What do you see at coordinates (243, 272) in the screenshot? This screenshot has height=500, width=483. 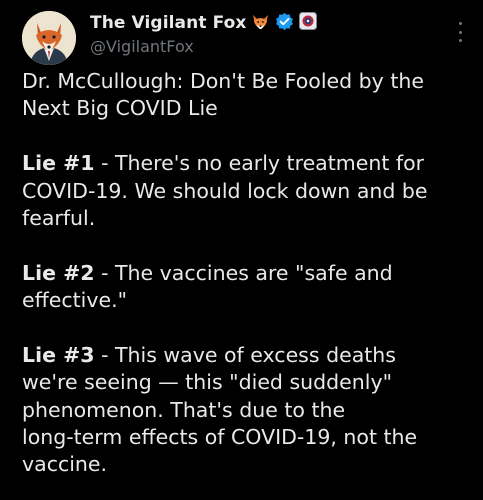 I see `lie-2-text: - The vaccines are "safe and` at bounding box center [243, 272].